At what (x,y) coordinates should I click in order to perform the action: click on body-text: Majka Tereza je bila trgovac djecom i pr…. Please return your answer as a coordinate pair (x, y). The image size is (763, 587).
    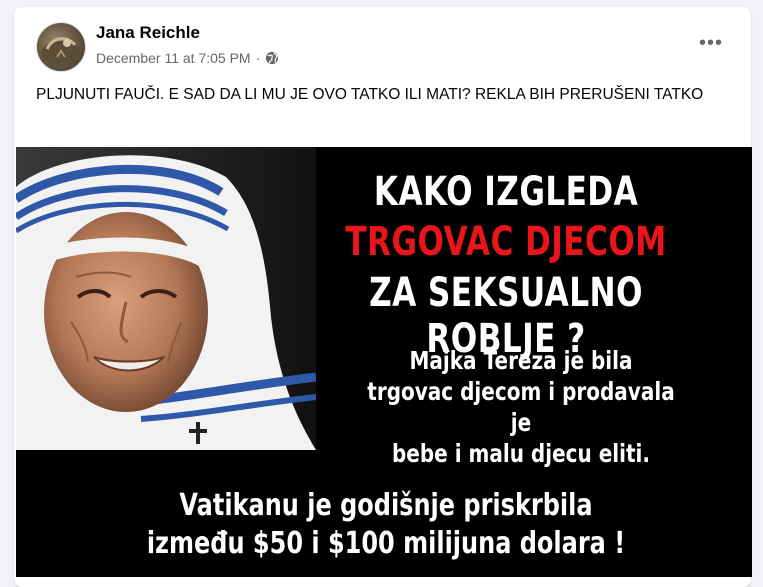
    Looking at the image, I should click on (521, 407).